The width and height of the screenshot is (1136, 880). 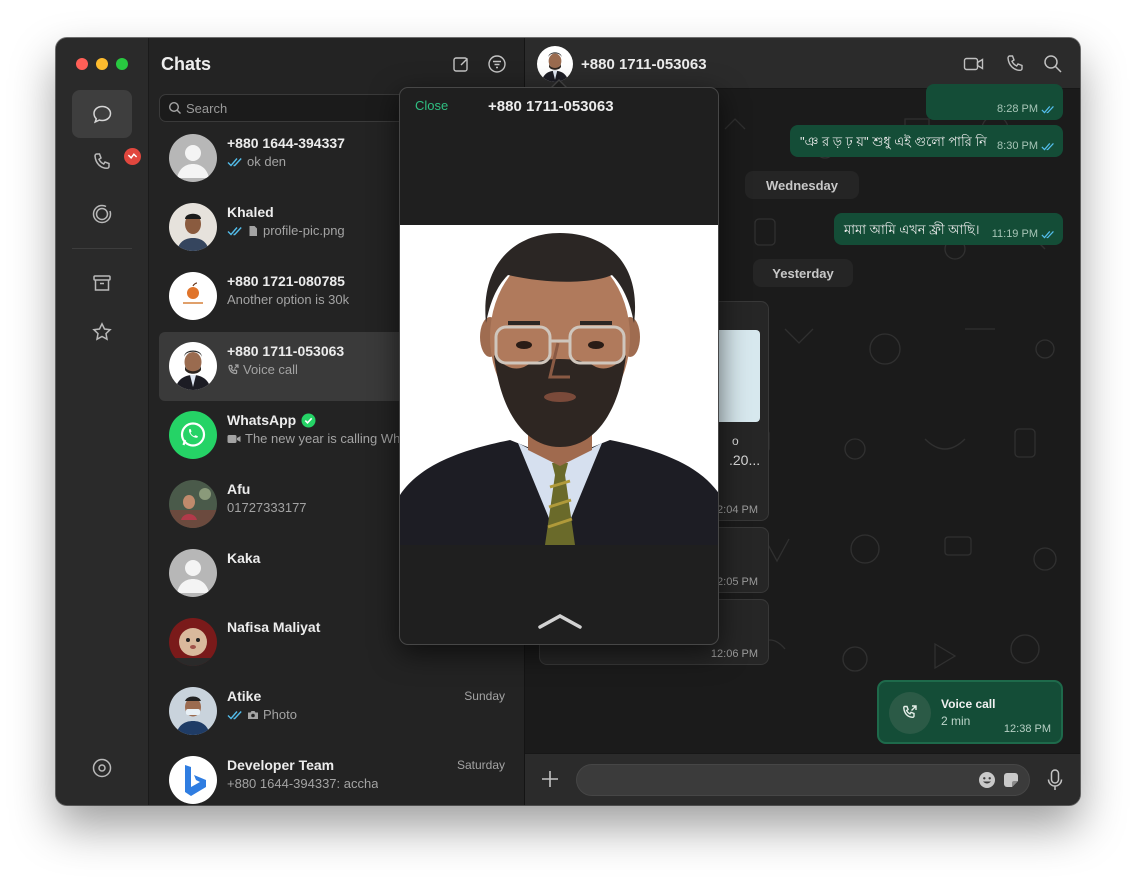 I want to click on chat-name: +880 1721-080785, so click(x=286, y=281).